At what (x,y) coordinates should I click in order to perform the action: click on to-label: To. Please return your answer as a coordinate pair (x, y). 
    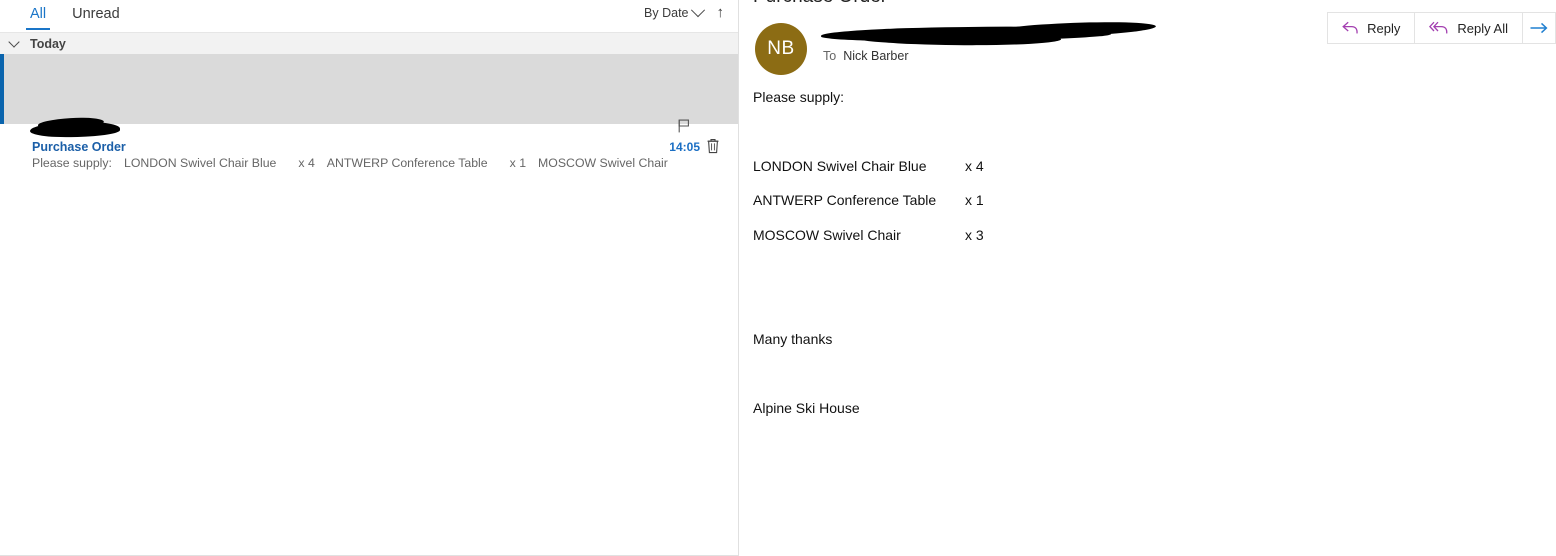
    Looking at the image, I should click on (830, 56).